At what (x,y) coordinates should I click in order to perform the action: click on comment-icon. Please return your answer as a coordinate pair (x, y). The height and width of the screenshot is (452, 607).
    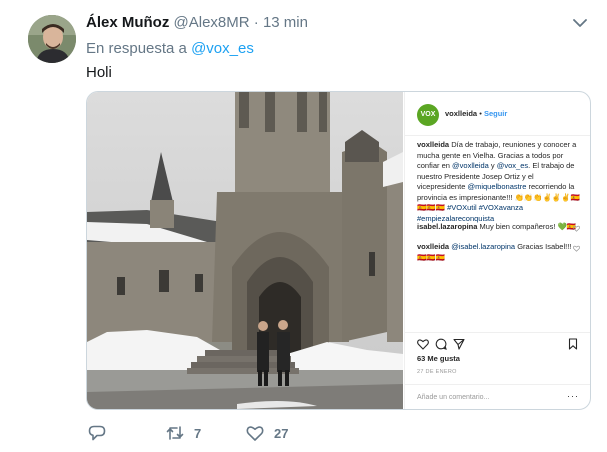
    Looking at the image, I should click on (441, 344).